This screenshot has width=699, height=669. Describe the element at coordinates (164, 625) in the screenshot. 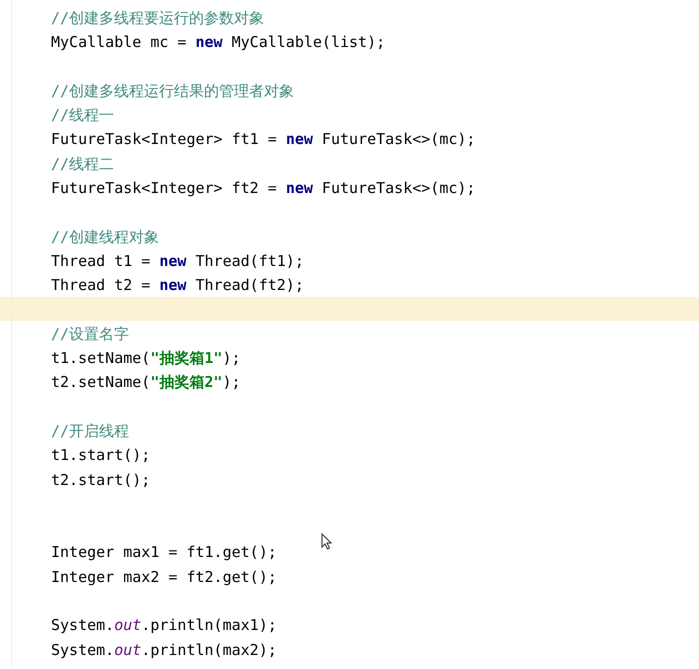

I see `code-line: System.out.println(max1);` at that location.